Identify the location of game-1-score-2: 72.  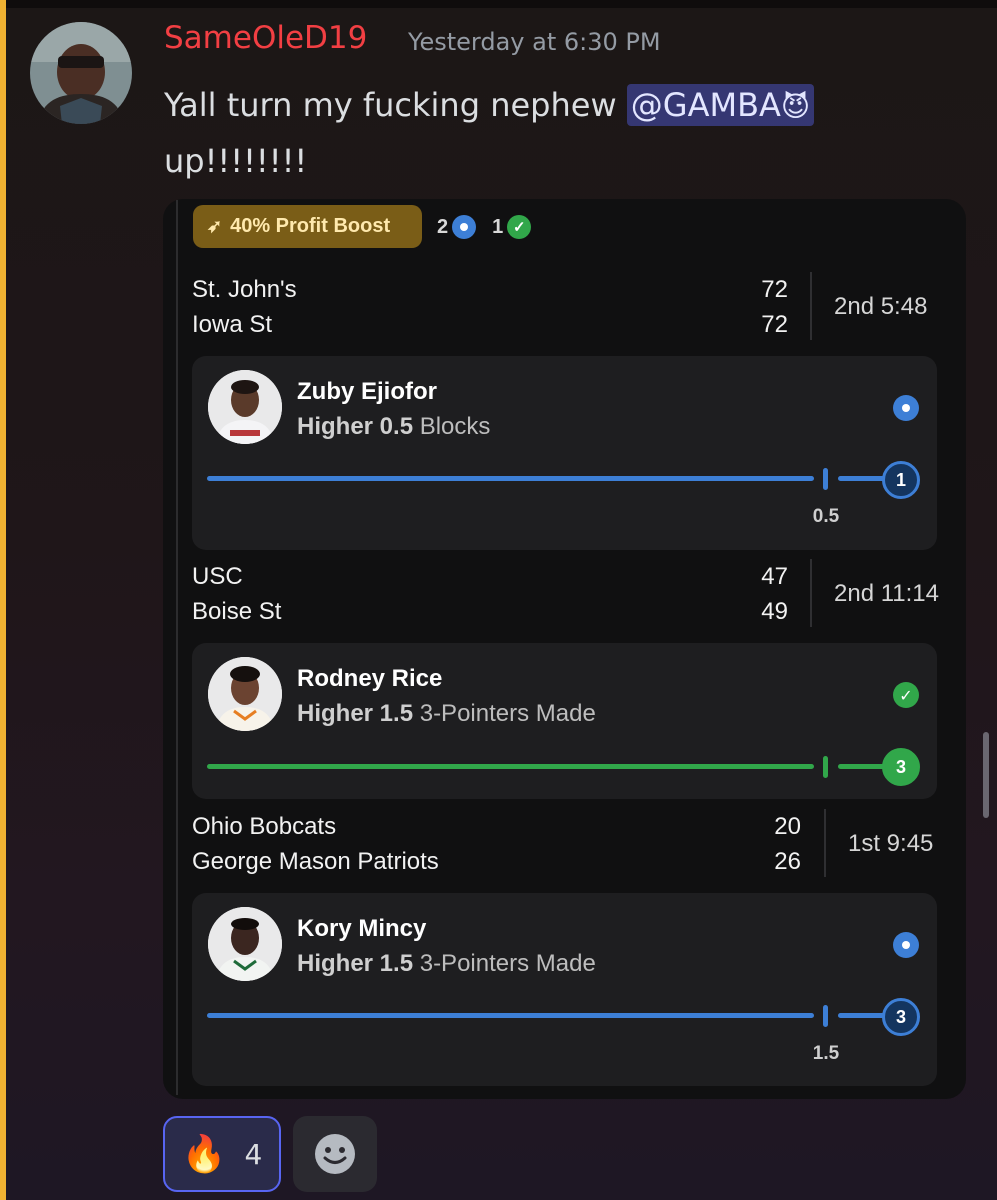
(774, 324).